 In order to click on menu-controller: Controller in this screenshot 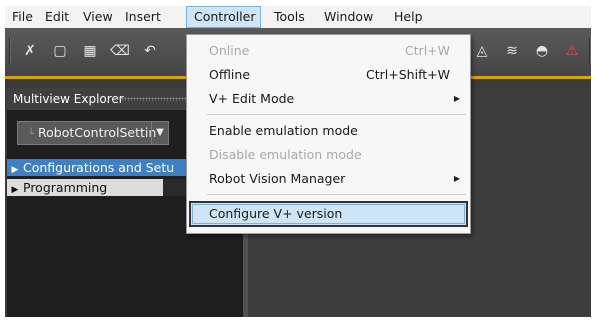, I will do `click(223, 17)`.